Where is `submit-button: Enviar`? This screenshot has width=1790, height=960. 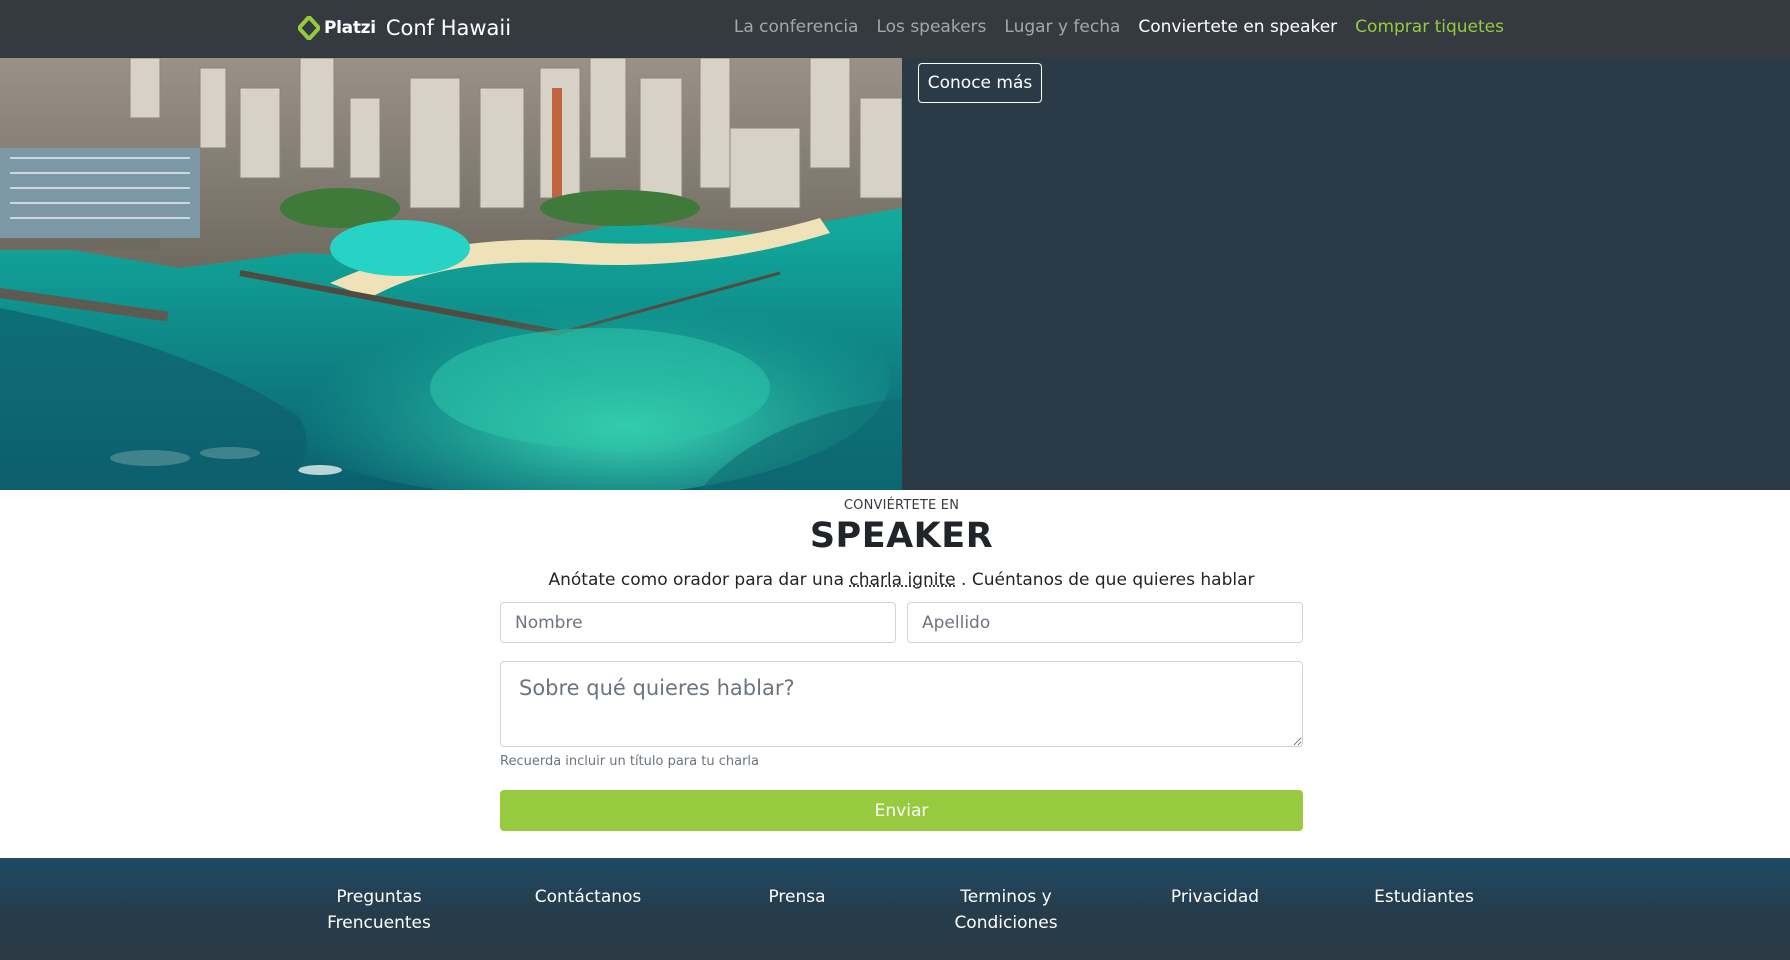
submit-button: Enviar is located at coordinates (901, 810).